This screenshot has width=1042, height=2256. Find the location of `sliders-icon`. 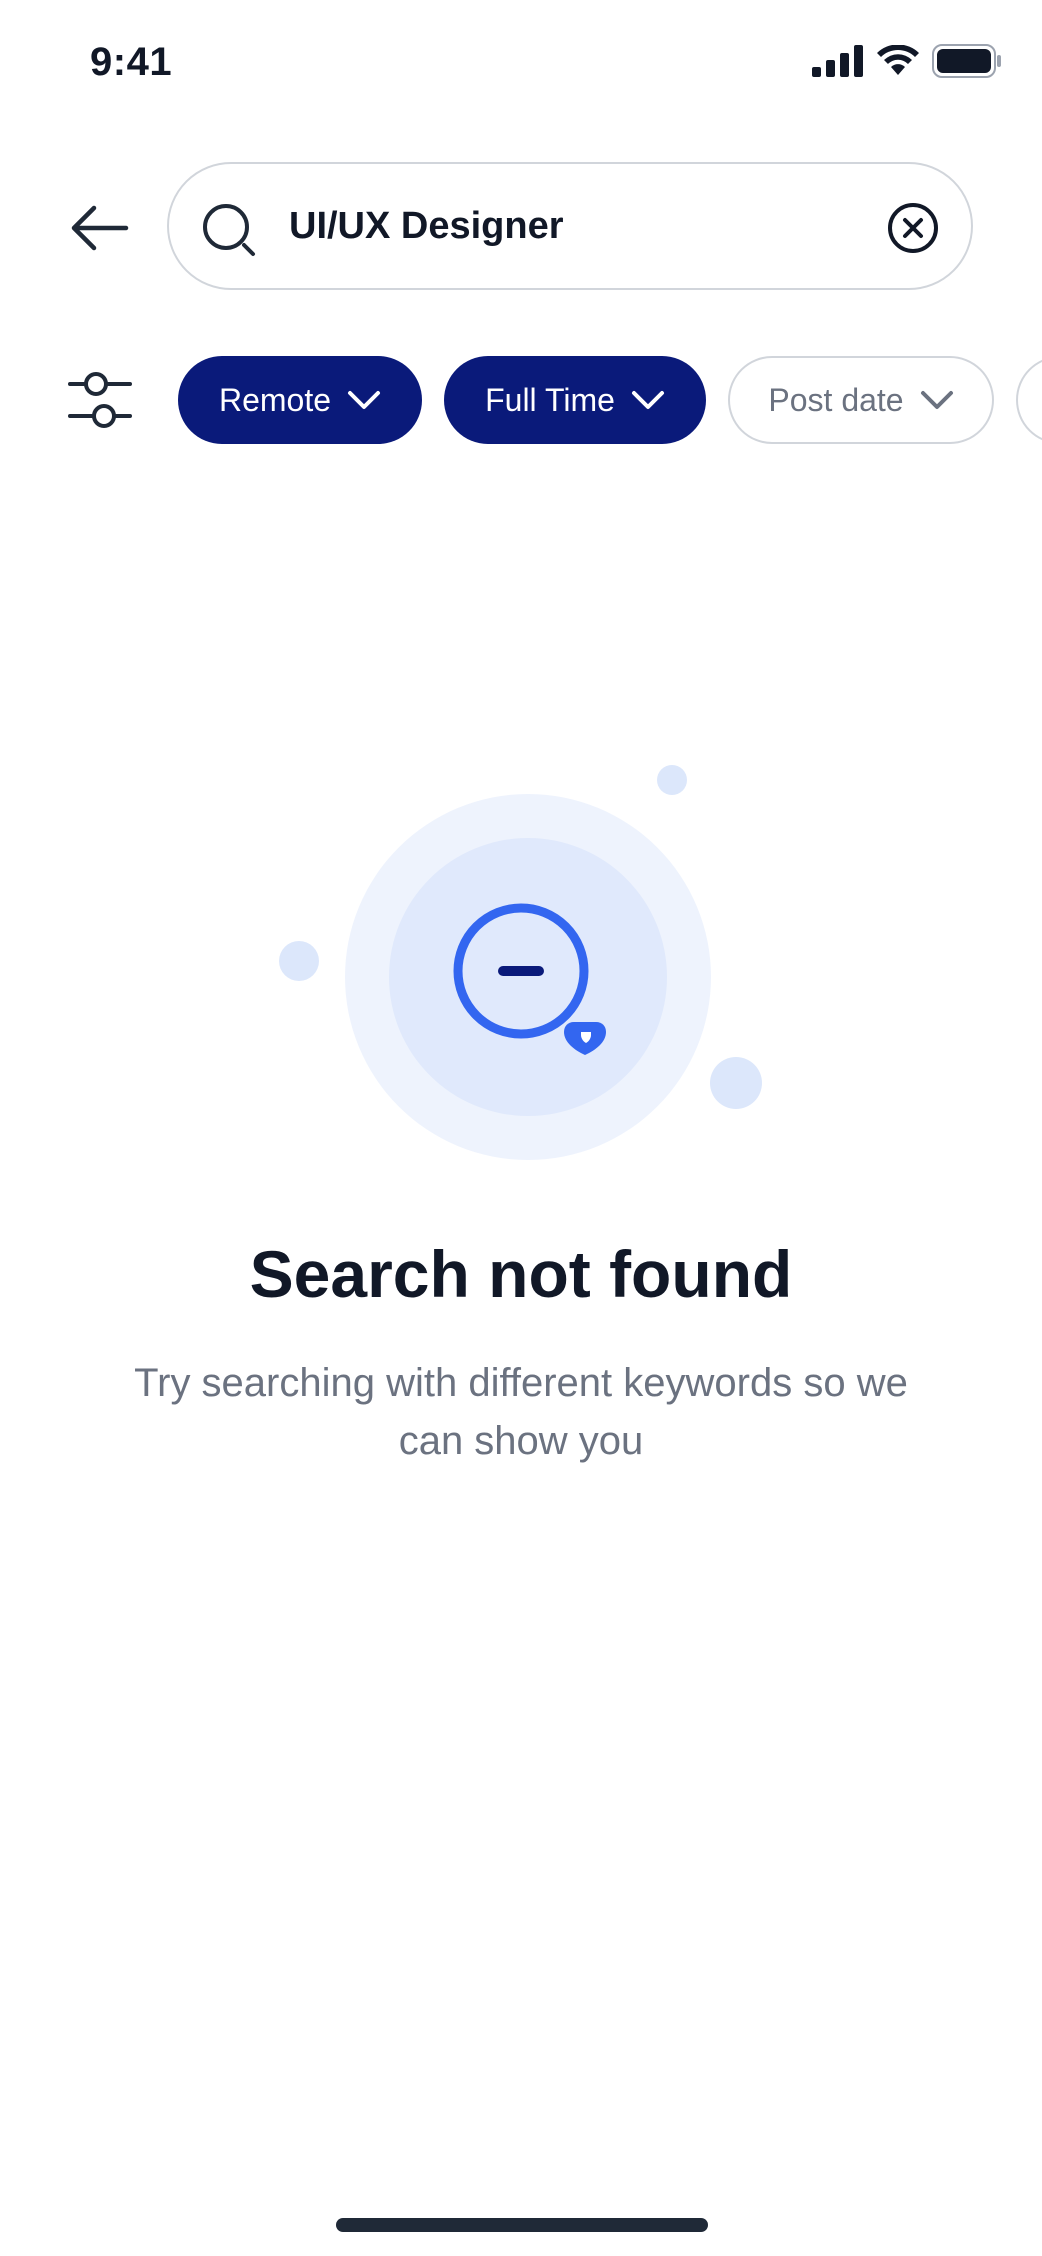

sliders-icon is located at coordinates (100, 400).